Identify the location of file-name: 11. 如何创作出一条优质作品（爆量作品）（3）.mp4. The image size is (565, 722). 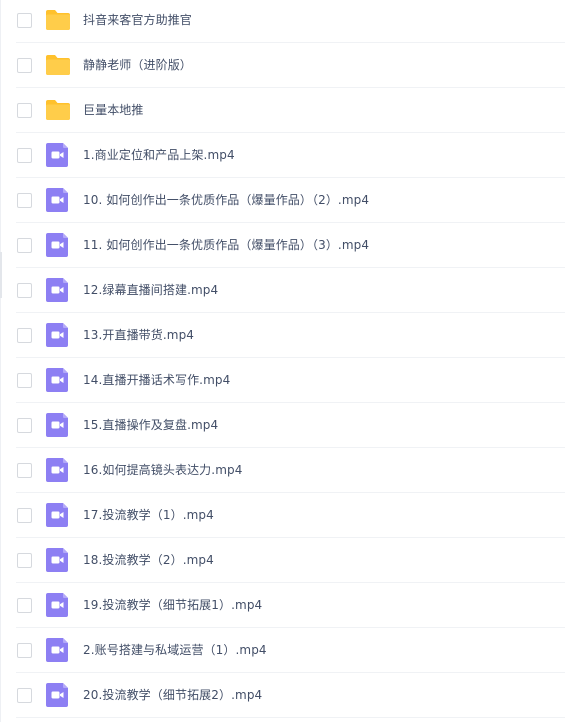
(226, 245).